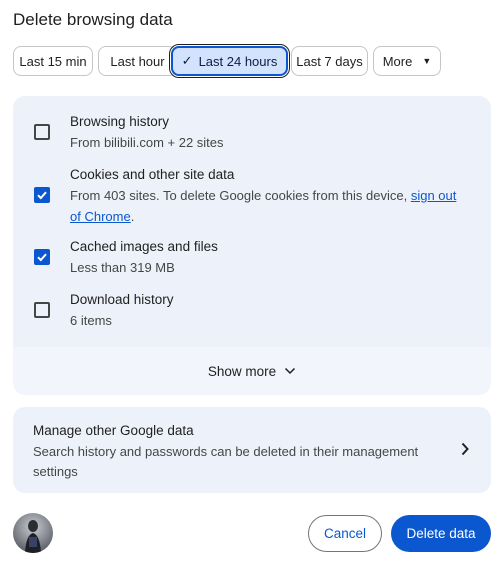 The image size is (500, 572). Describe the element at coordinates (427, 61) in the screenshot. I see `caret-down-icon: ▼` at that location.